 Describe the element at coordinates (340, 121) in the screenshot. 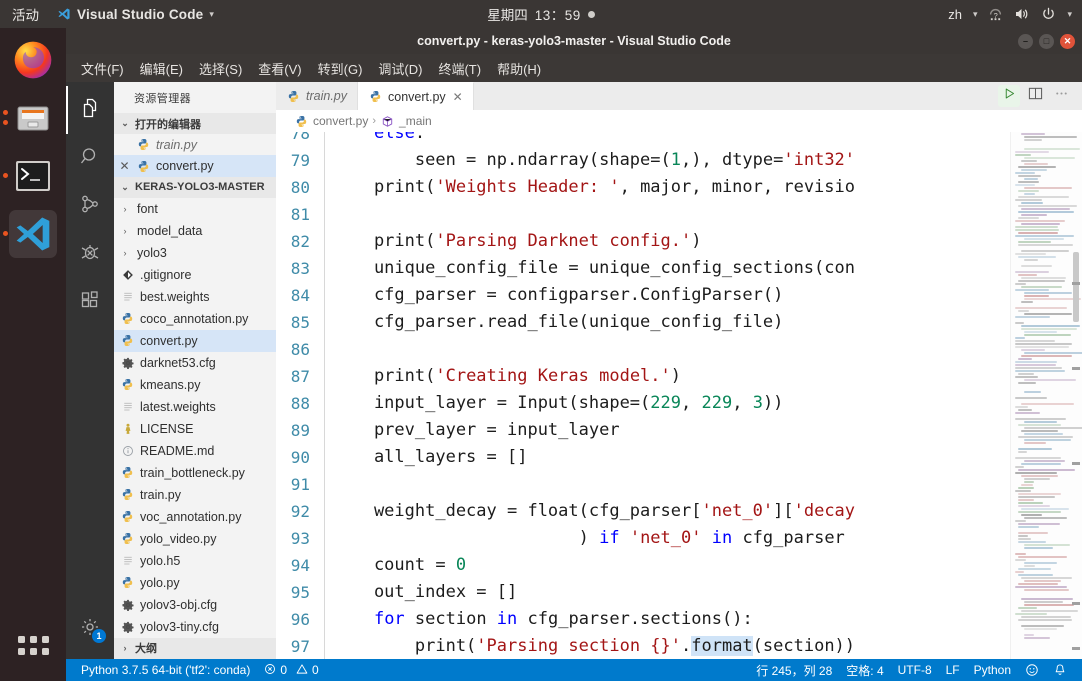

I see `breadcrumb-file: convert.py` at that location.